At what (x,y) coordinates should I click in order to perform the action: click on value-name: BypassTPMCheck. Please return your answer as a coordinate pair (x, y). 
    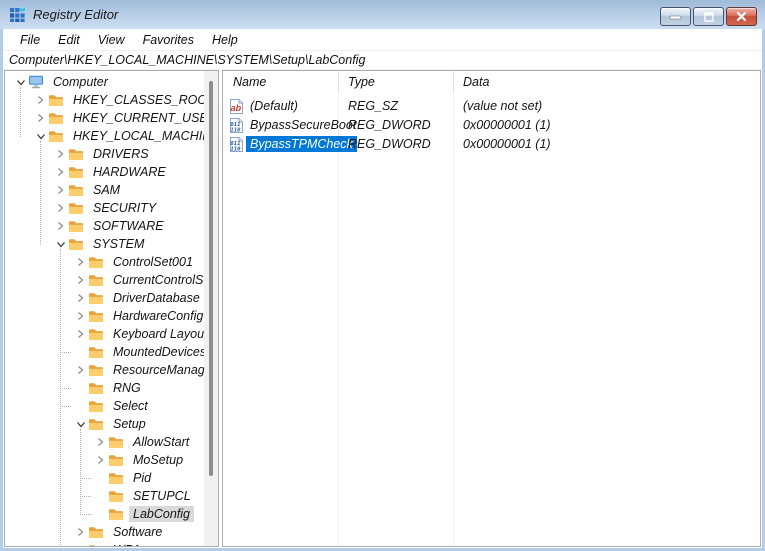
    Looking at the image, I should click on (301, 144).